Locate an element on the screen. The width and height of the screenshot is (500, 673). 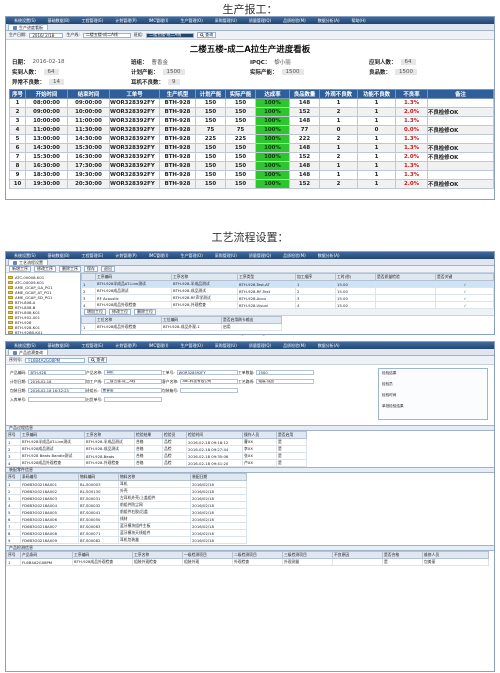
grid-row: 6 FD6B3G0218A006 BT-S00050 线材 2016/02/18 is located at coordinates (126, 519).